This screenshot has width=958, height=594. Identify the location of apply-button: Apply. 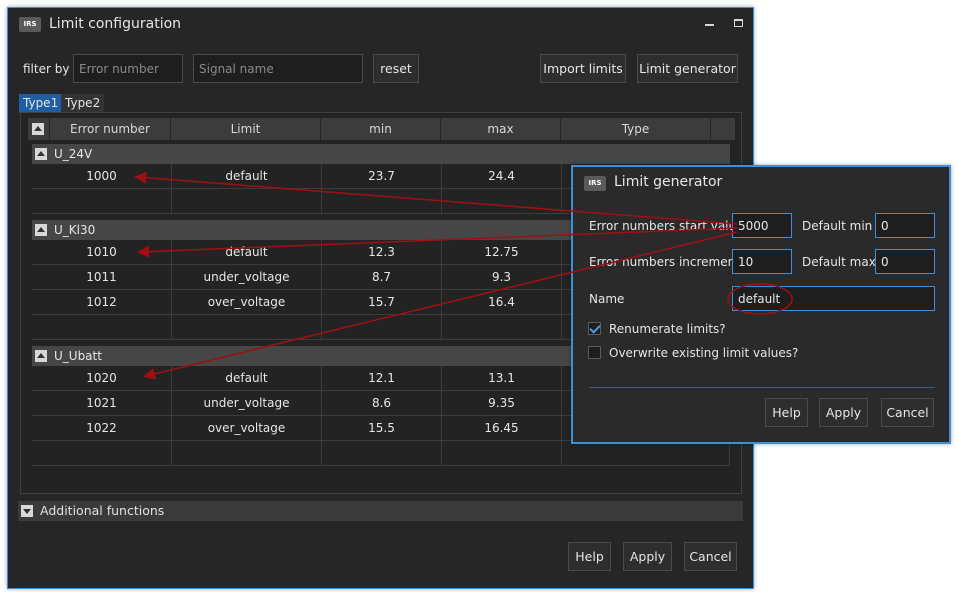
(647, 556).